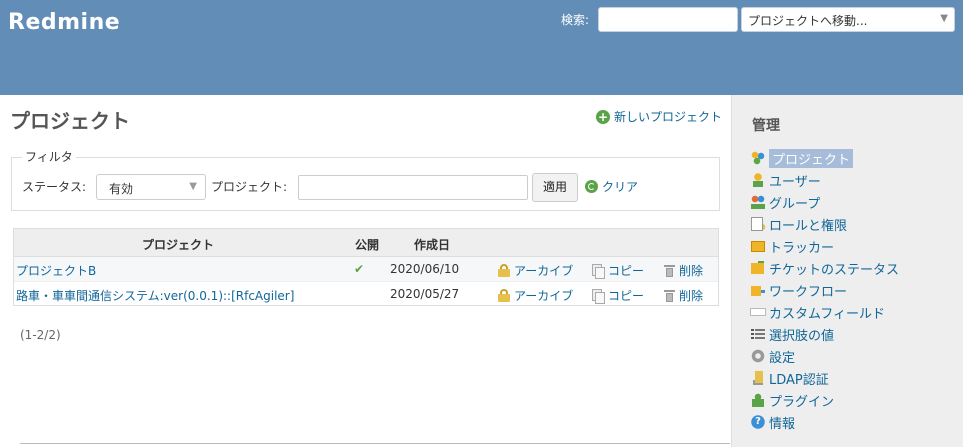  Describe the element at coordinates (758, 290) in the screenshot. I see `workflow-icon` at that location.